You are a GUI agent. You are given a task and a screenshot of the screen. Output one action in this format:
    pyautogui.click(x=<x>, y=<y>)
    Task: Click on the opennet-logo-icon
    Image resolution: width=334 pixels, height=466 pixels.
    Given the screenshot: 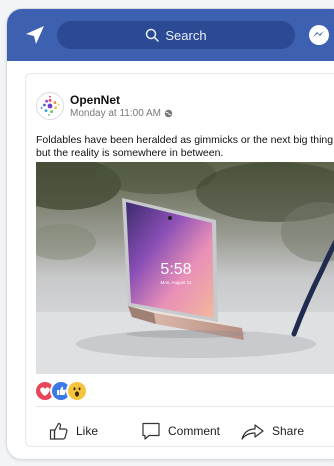 What is the action you would take?
    pyautogui.click(x=50, y=105)
    